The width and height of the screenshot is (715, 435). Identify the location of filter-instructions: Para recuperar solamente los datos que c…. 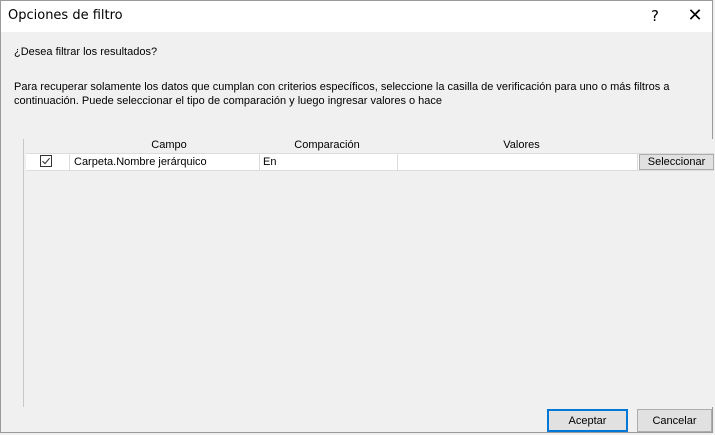
(342, 94).